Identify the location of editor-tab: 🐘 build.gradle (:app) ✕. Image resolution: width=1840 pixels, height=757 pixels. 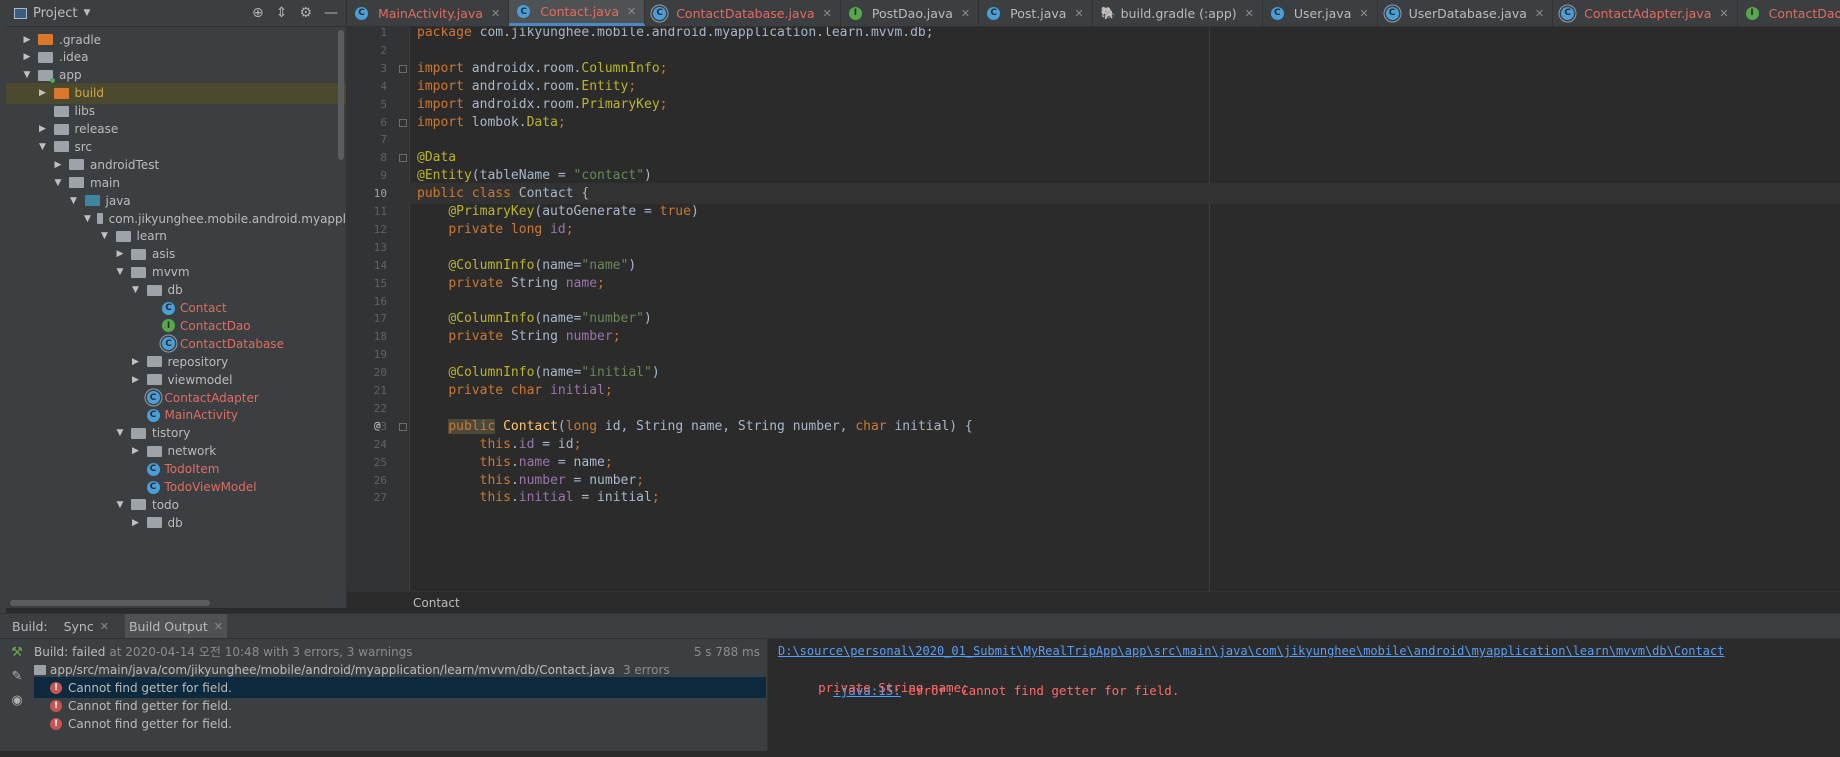
(1178, 13).